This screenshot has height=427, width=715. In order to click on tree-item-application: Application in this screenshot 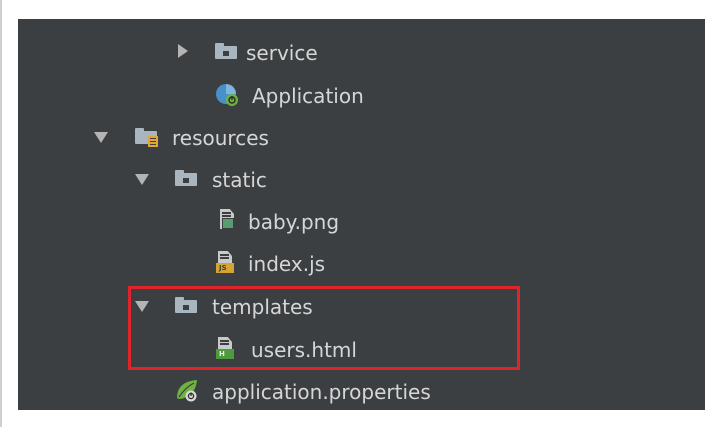, I will do `click(361, 96)`.